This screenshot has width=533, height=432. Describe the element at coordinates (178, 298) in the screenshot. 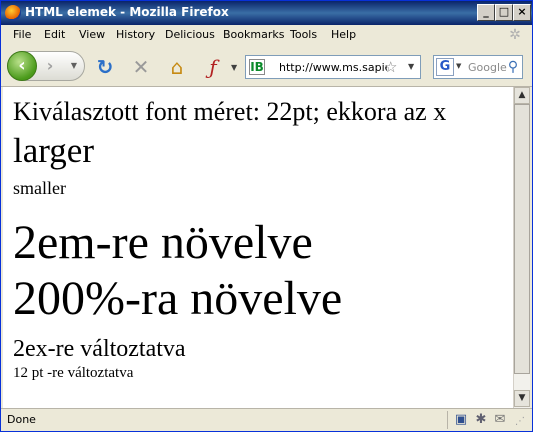

I see `text-line-200-percent: 200%-ra növelve` at that location.